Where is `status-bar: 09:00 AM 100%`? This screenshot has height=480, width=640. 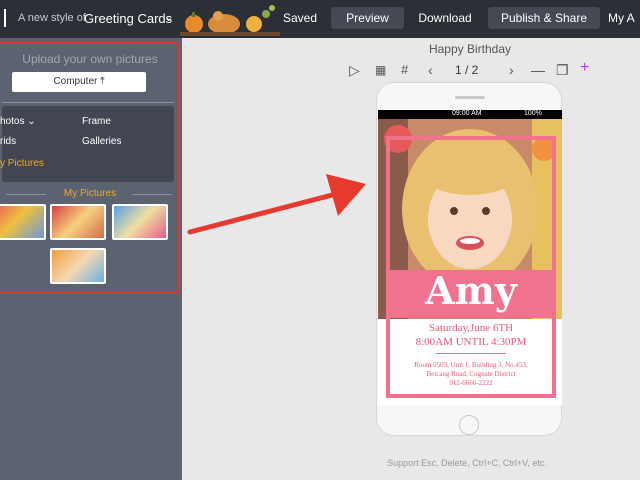 status-bar: 09:00 AM 100% is located at coordinates (470, 114).